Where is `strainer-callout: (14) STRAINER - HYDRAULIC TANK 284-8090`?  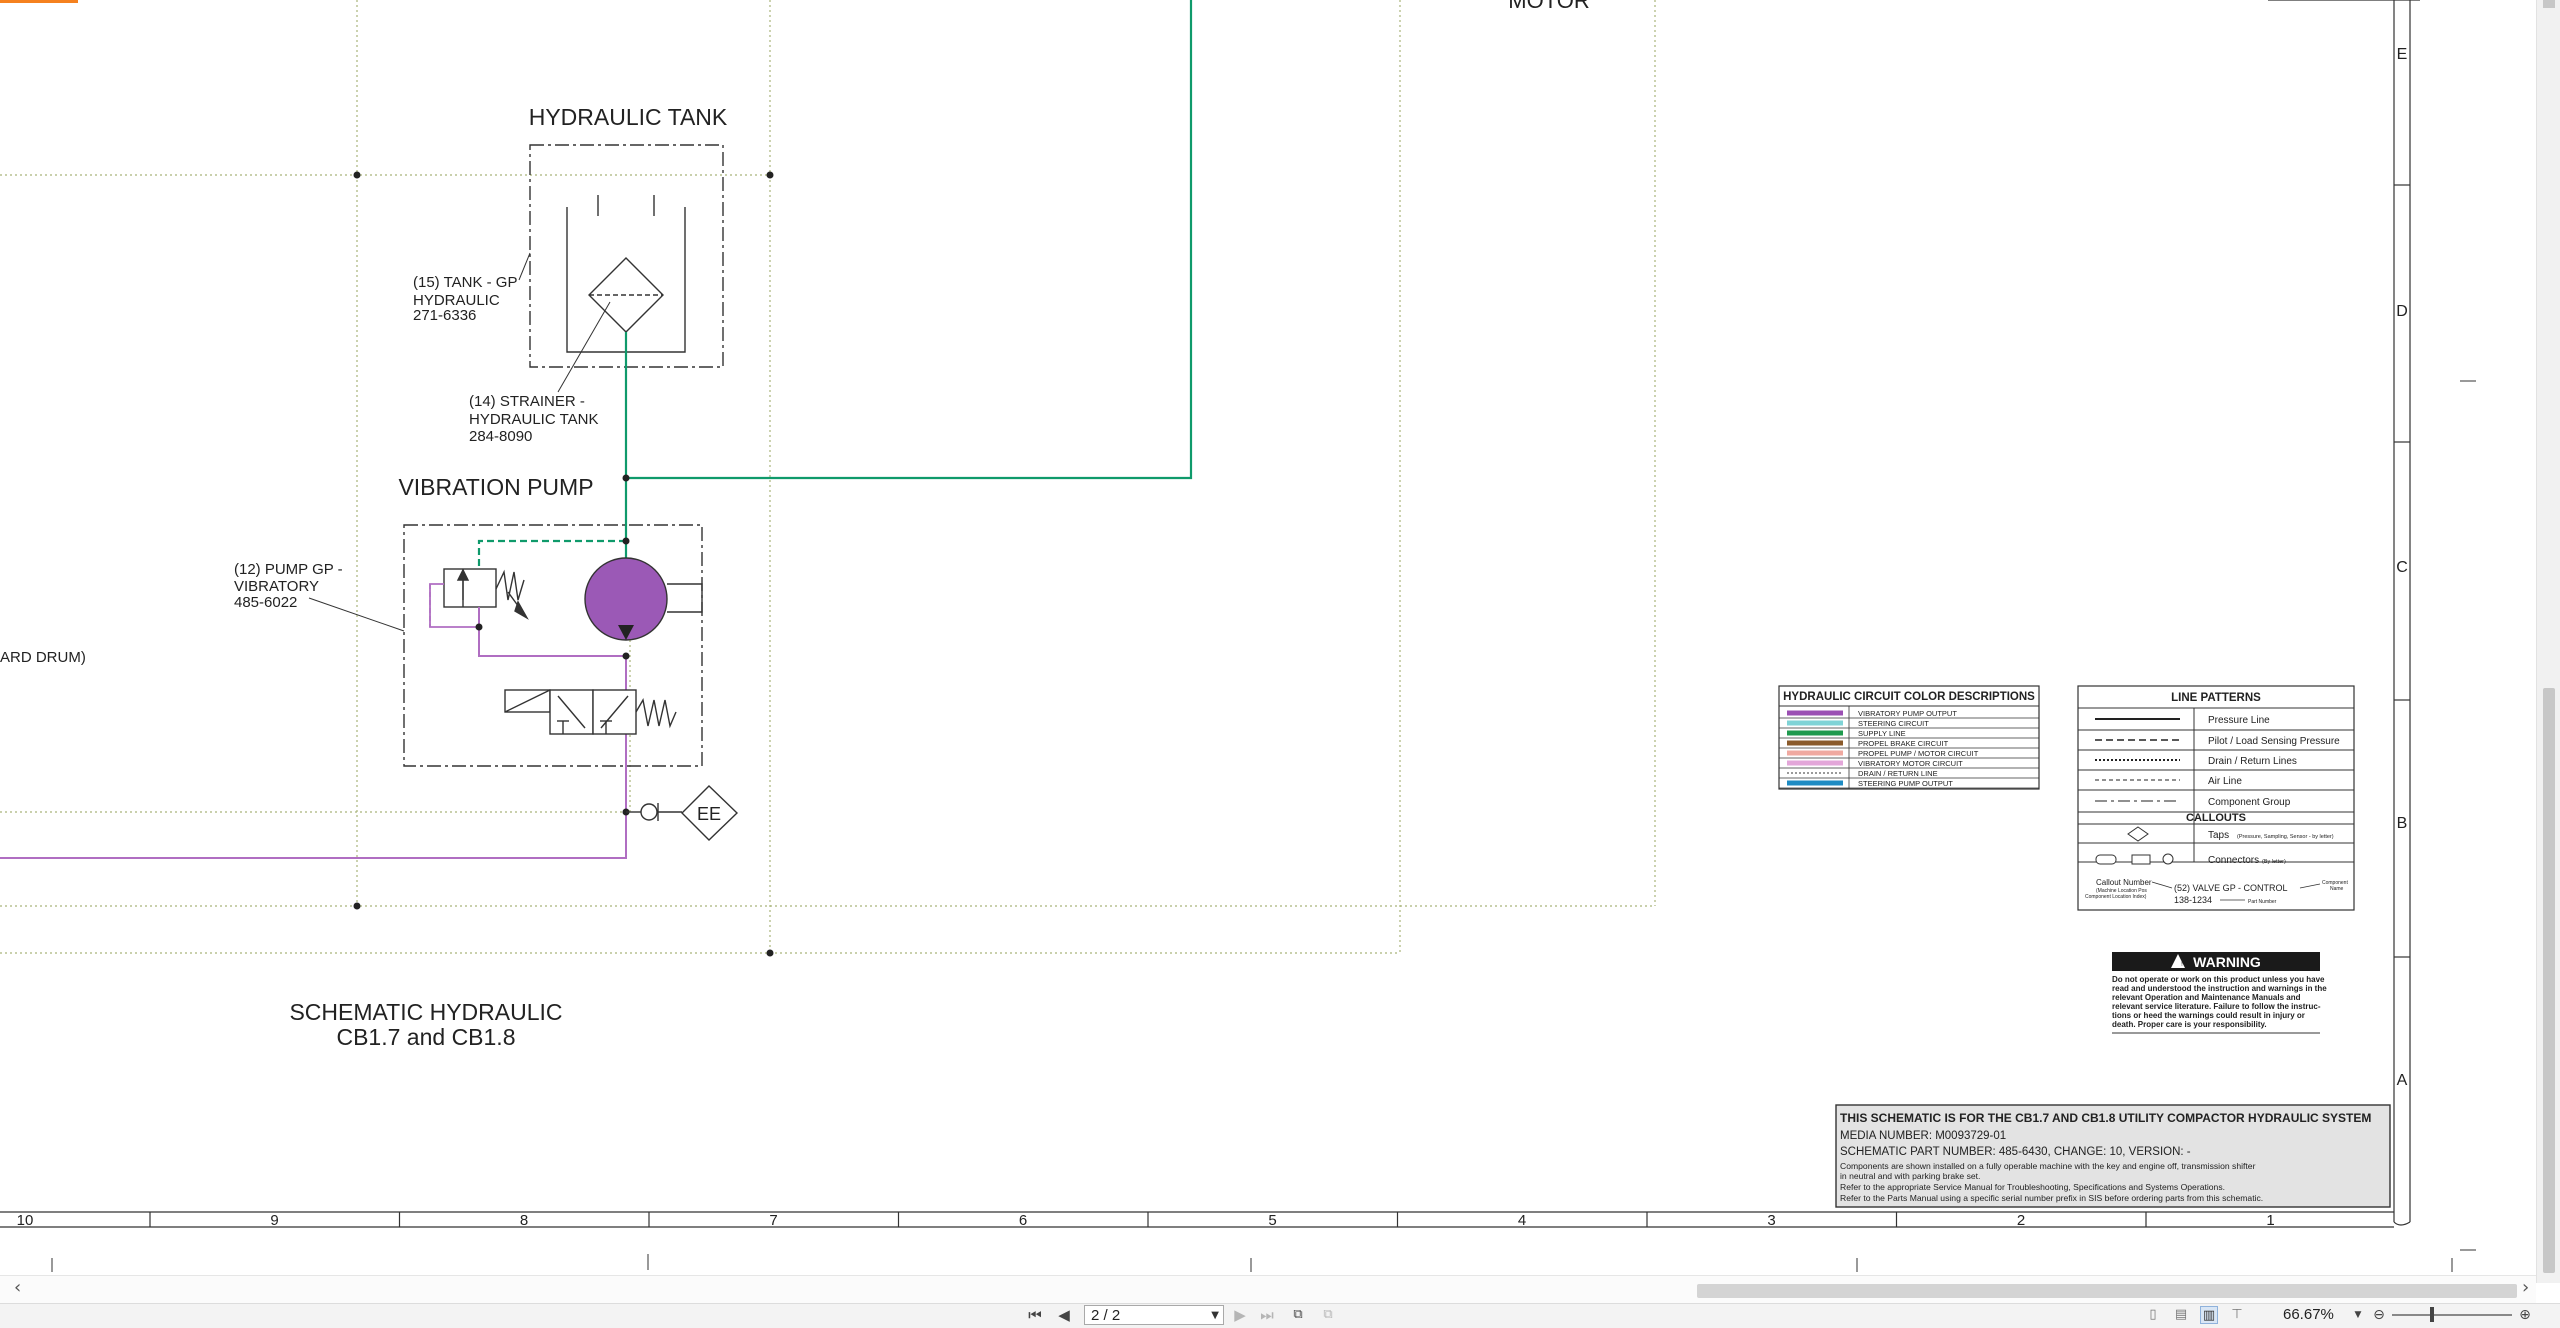 strainer-callout: (14) STRAINER - HYDRAULIC TANK 284-8090 is located at coordinates (540, 373).